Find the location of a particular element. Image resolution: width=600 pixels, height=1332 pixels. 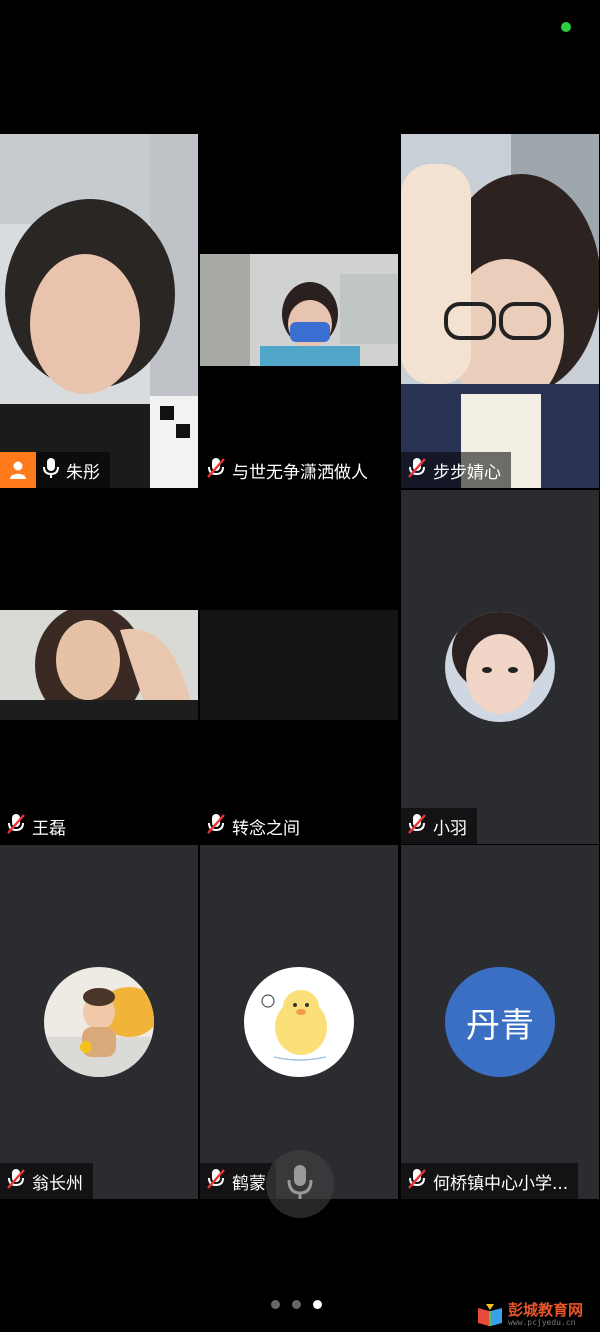

host-icon is located at coordinates (18, 470).